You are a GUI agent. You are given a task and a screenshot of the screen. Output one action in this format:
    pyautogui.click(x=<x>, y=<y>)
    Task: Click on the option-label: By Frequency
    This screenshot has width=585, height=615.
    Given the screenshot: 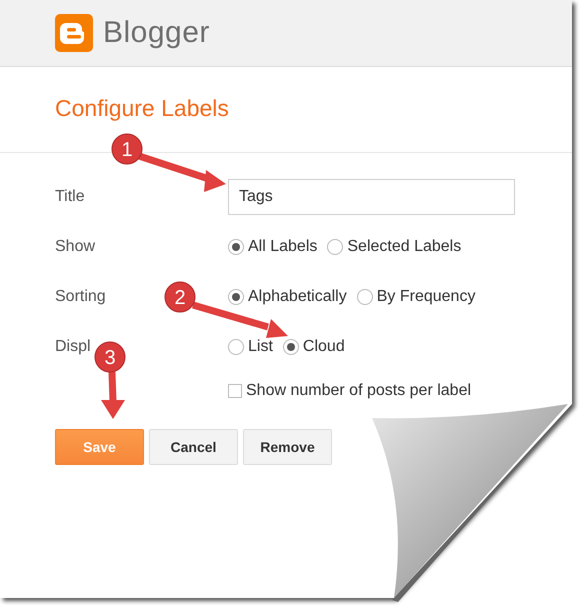 What is the action you would take?
    pyautogui.click(x=426, y=297)
    